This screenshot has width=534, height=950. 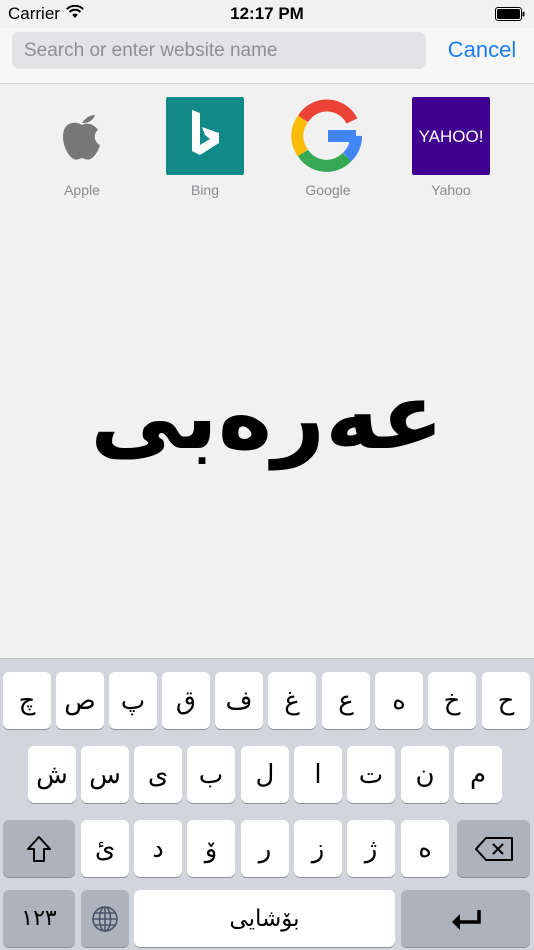 I want to click on key: ژ, so click(x=371, y=848).